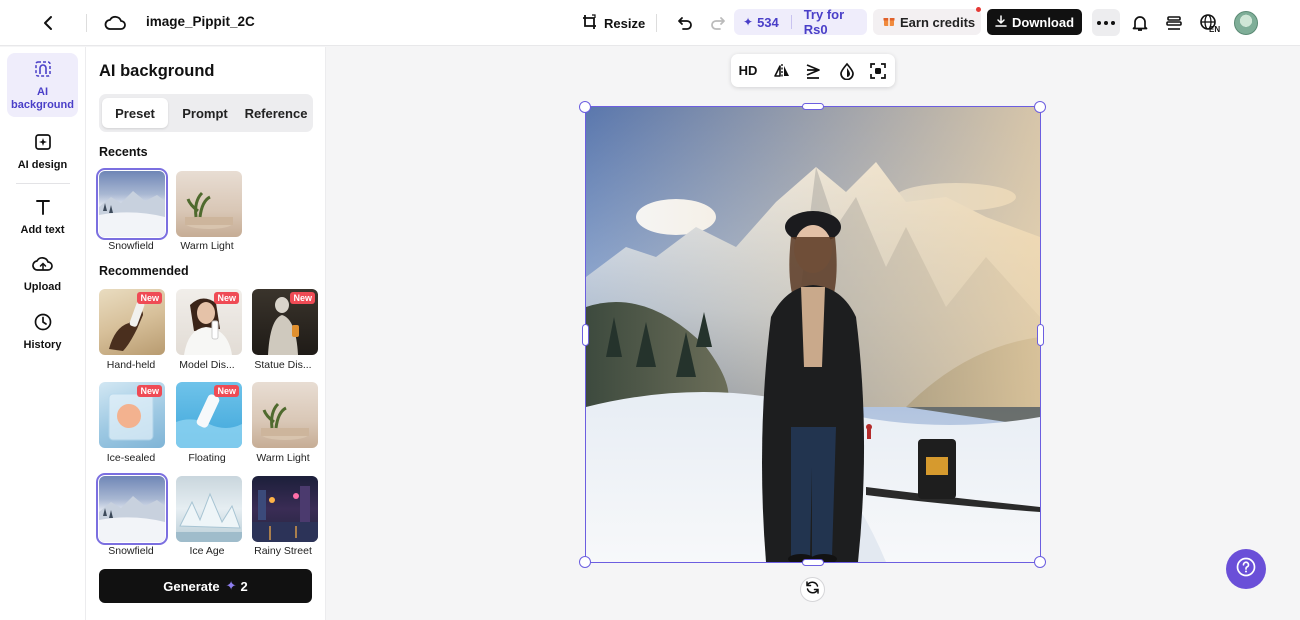 This screenshot has height=620, width=1300. I want to click on credits-count: 534, so click(768, 22).